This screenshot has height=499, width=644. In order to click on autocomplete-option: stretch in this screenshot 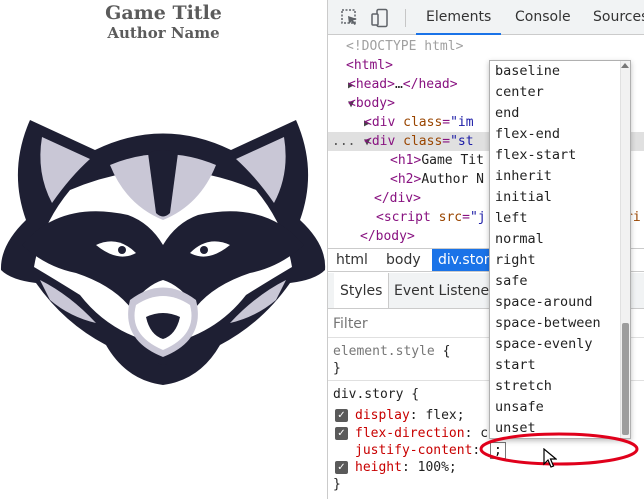, I will do `click(523, 386)`.